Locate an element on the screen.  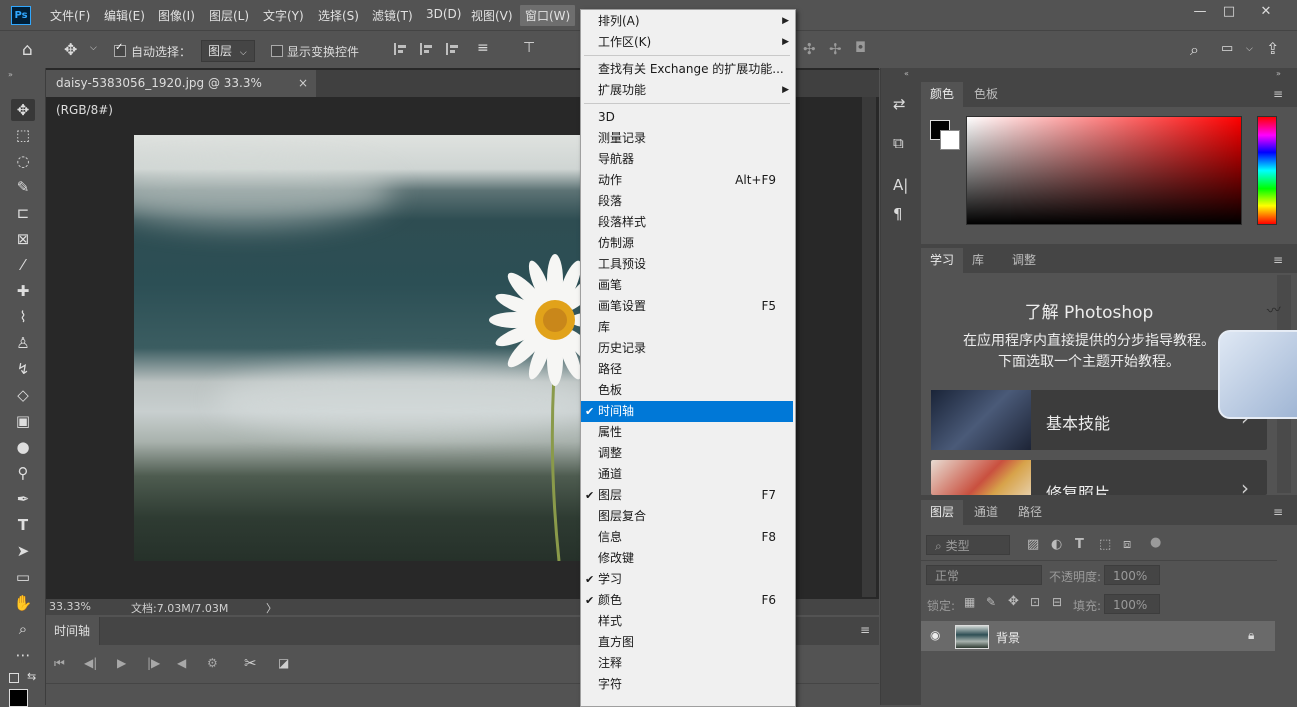
window-menu-item: 测量记录 is located at coordinates (687, 138).